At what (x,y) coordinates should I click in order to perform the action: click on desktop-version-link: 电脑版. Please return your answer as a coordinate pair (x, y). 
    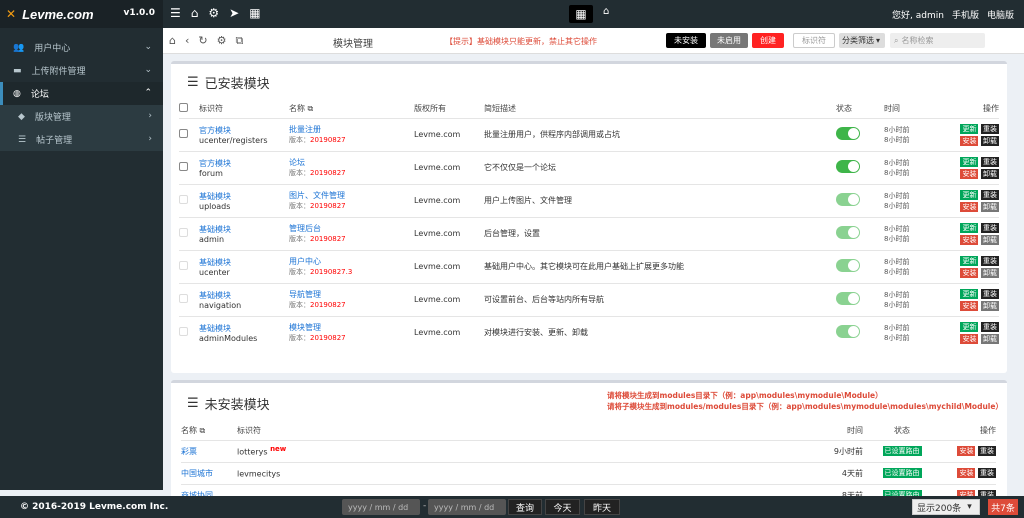
    Looking at the image, I should click on (1000, 14).